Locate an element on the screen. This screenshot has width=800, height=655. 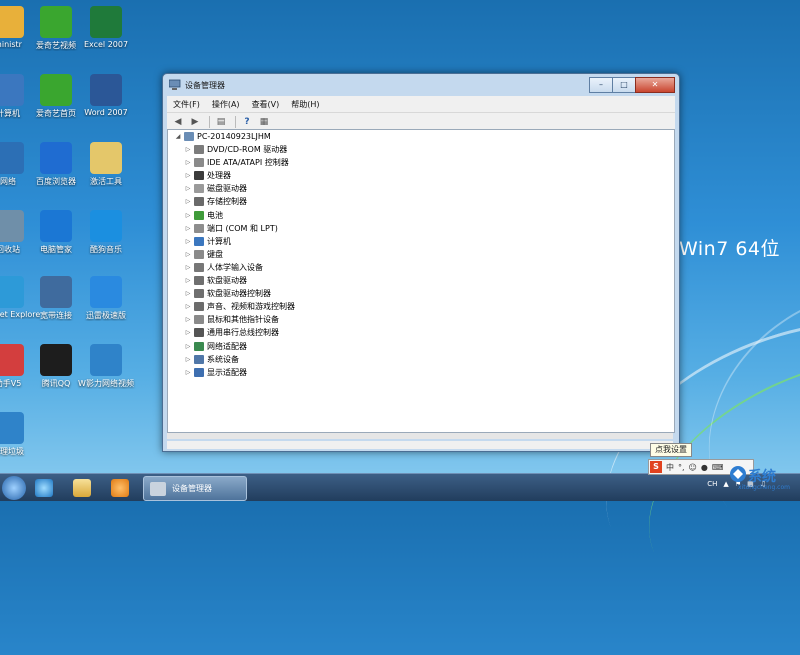
desktop-icon: Word 2007 is located at coordinates (106, 95).